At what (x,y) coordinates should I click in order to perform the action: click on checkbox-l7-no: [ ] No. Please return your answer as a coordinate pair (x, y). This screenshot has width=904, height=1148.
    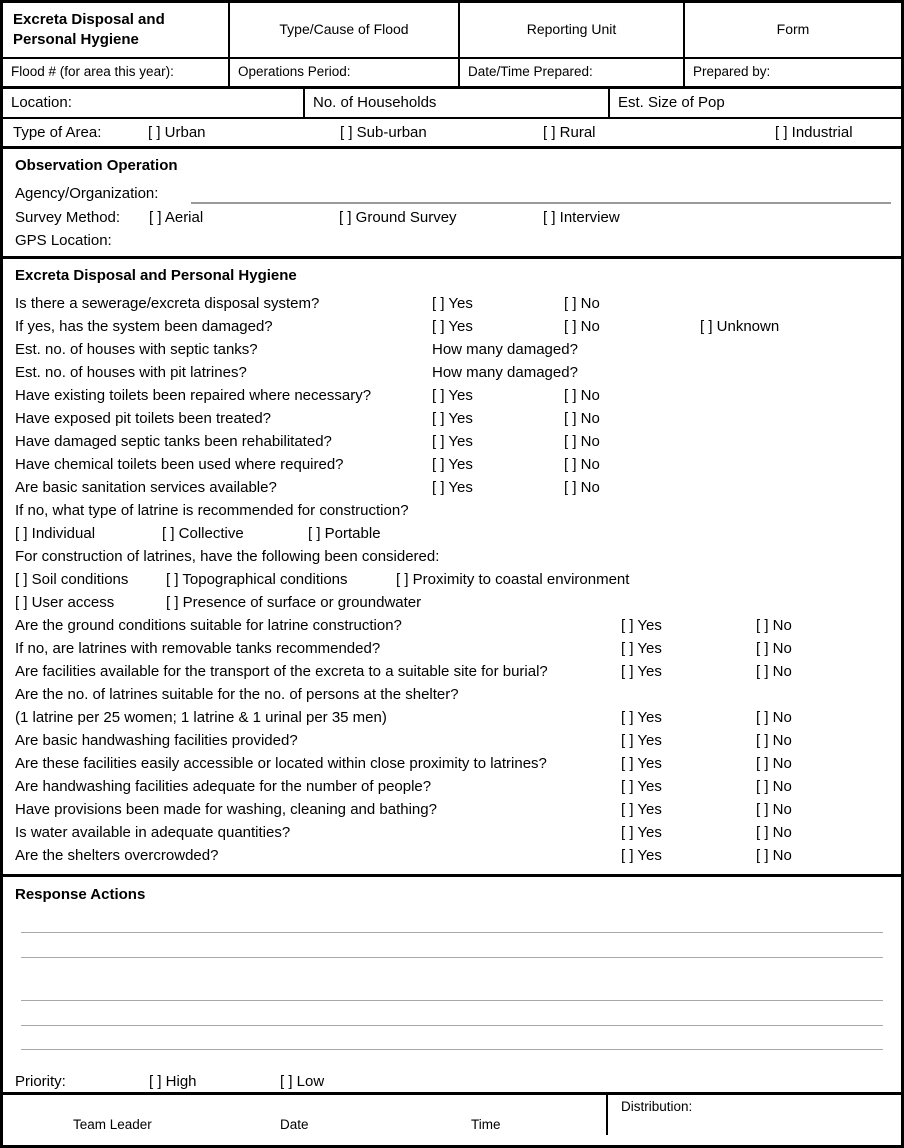
    Looking at the image, I should click on (774, 763).